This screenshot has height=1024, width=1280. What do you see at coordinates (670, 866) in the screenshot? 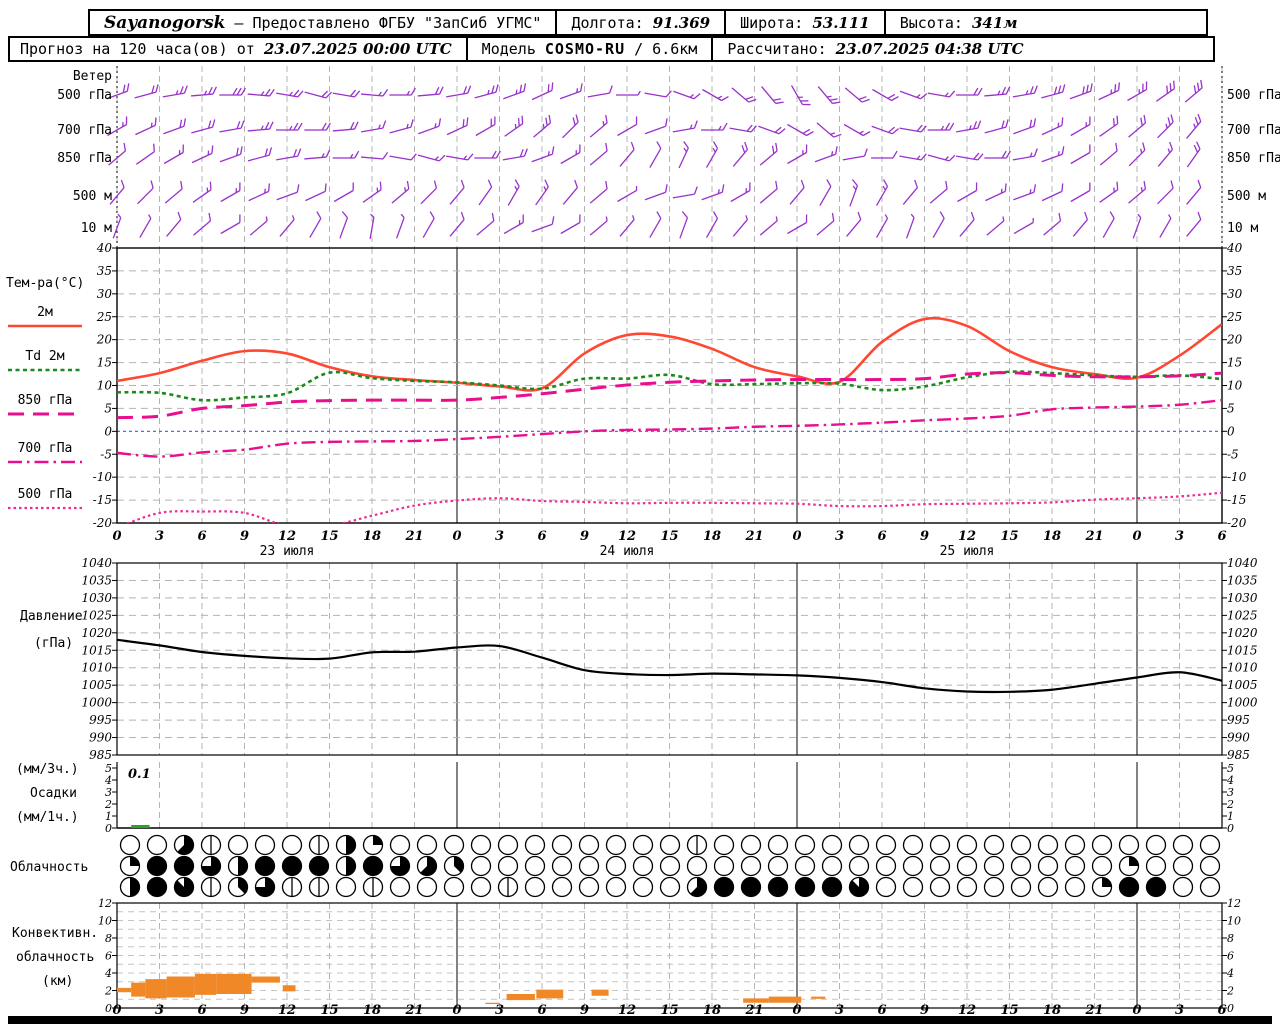
I see `cloud-cover-symbols` at bounding box center [670, 866].